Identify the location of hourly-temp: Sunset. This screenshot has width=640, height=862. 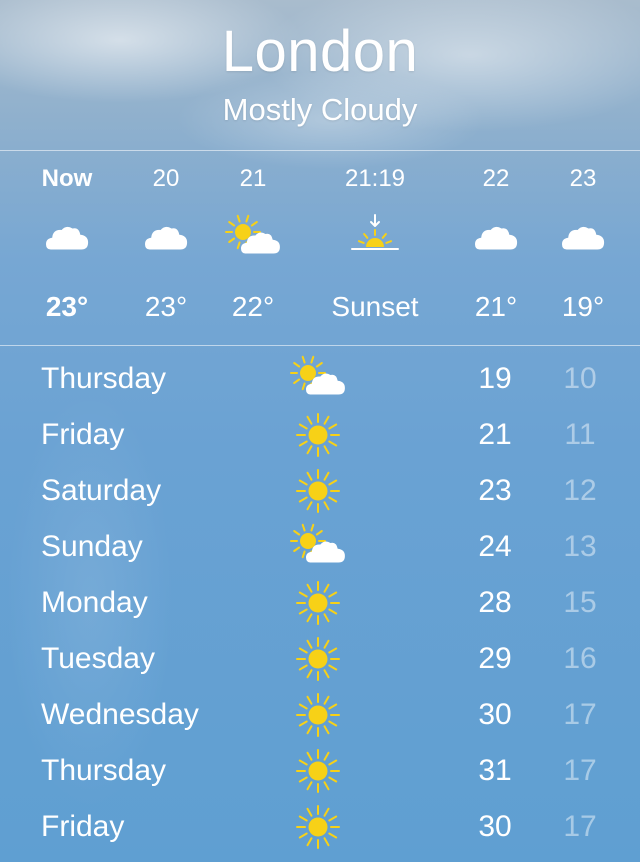
(375, 306).